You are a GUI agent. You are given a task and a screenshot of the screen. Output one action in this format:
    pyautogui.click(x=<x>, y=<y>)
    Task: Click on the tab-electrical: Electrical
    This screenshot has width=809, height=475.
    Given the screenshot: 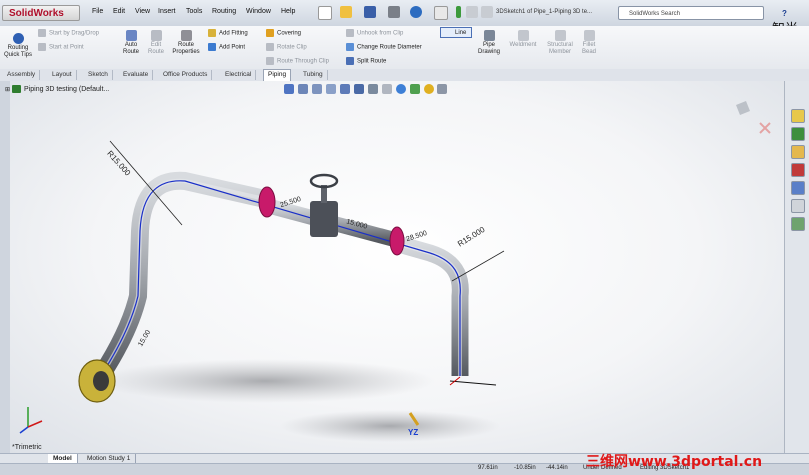 What is the action you would take?
    pyautogui.click(x=239, y=75)
    